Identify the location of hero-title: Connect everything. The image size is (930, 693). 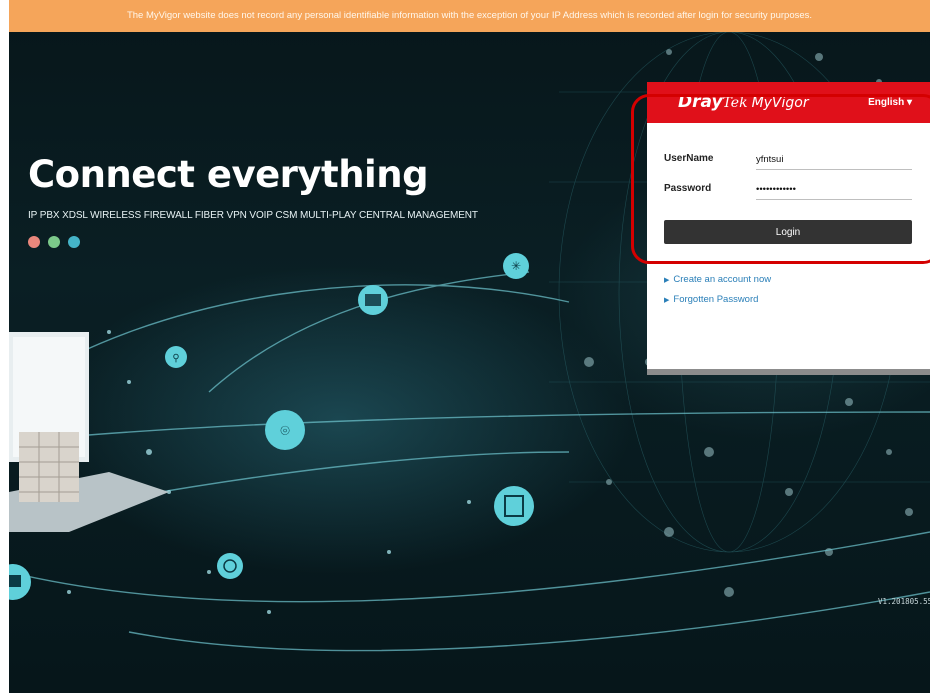
(228, 174).